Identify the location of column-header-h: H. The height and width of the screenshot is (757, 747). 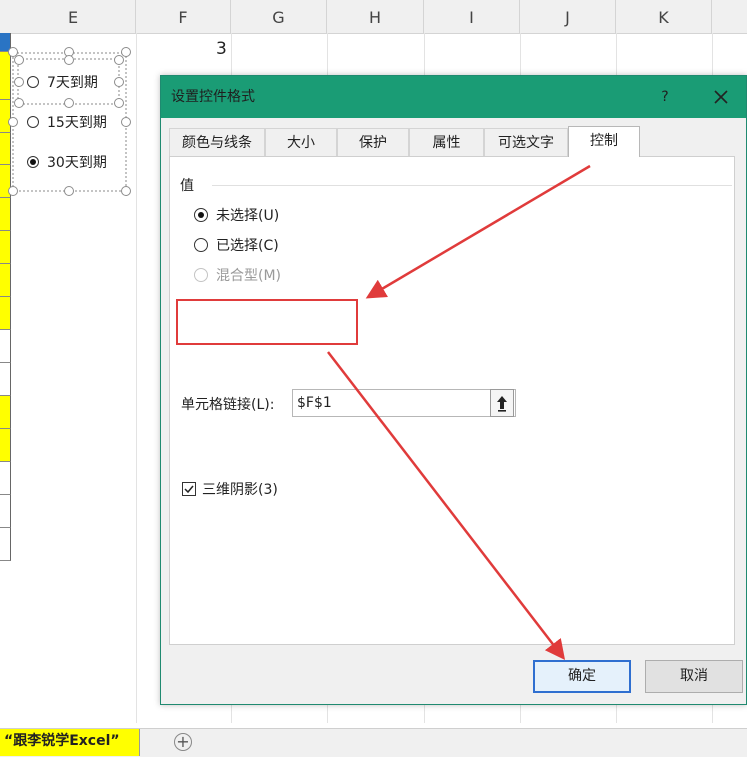
(375, 16).